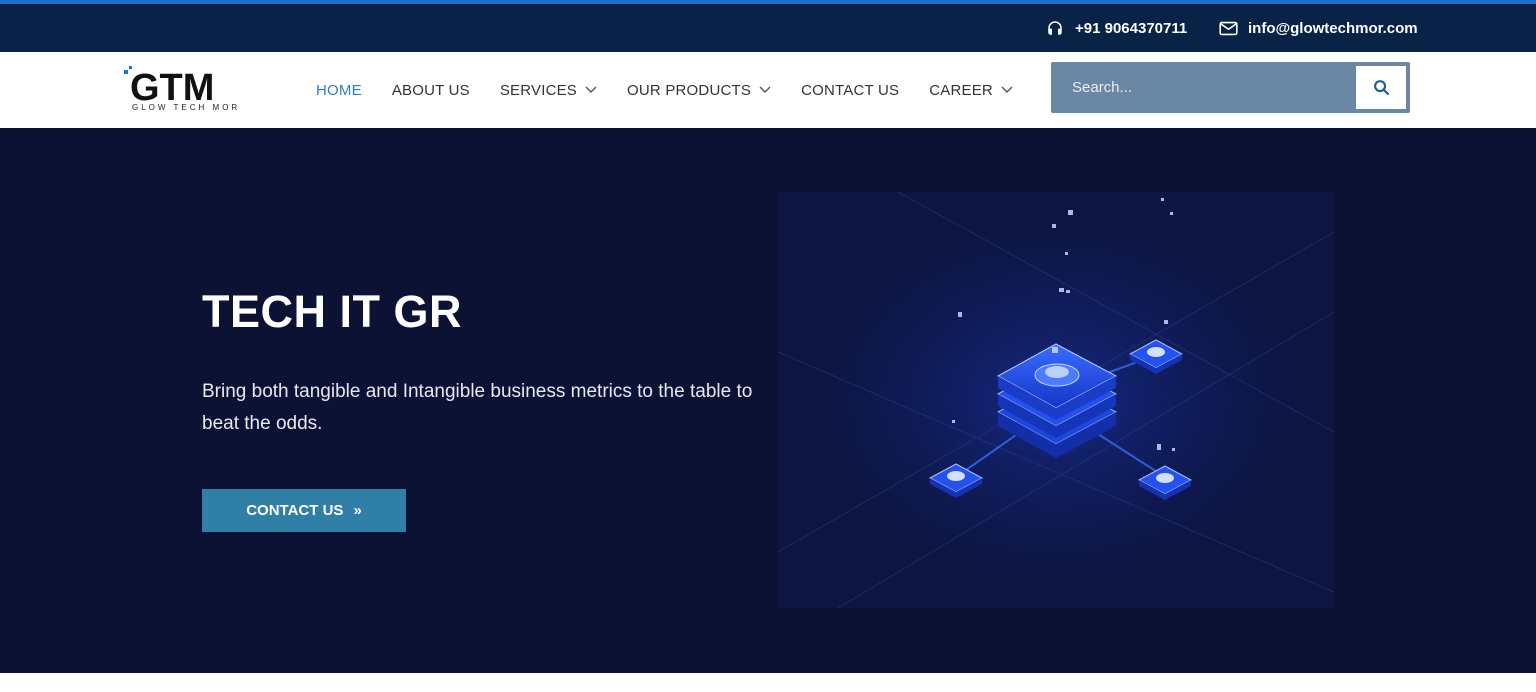  I want to click on logo-tagline: GLOW TECH MOR, so click(186, 107).